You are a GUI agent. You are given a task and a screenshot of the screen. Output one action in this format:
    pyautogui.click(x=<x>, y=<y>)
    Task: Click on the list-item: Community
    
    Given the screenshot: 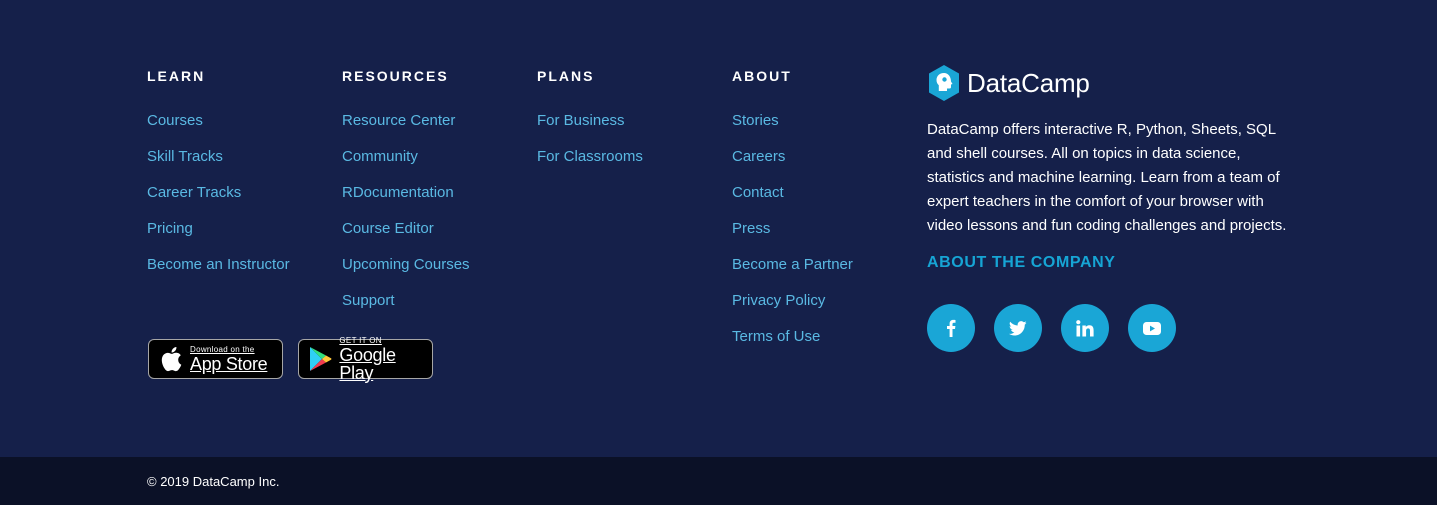 What is the action you would take?
    pyautogui.click(x=406, y=165)
    